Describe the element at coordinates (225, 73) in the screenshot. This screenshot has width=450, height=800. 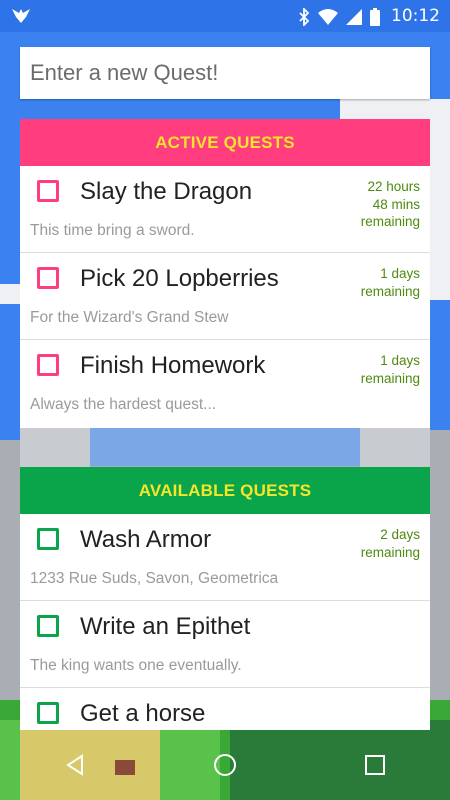
I see `new-quest-input` at that location.